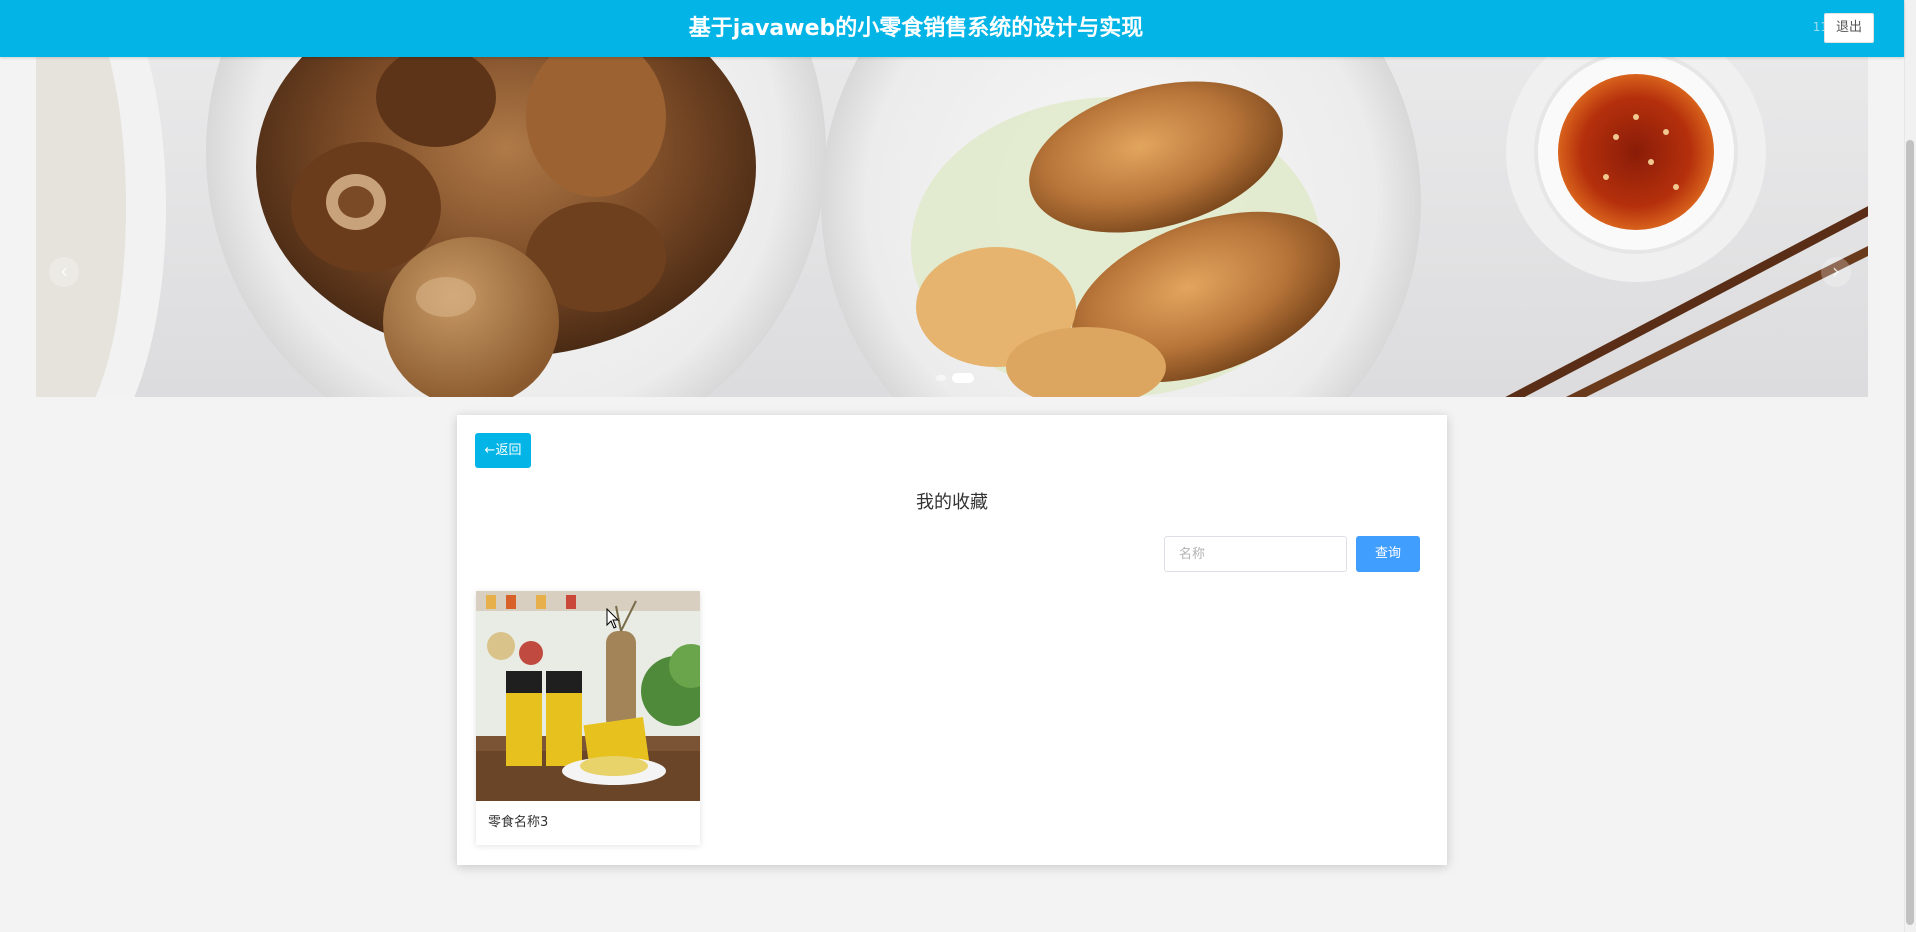 The image size is (1916, 932). I want to click on favorite-item-name: 零食名称3, so click(518, 822).